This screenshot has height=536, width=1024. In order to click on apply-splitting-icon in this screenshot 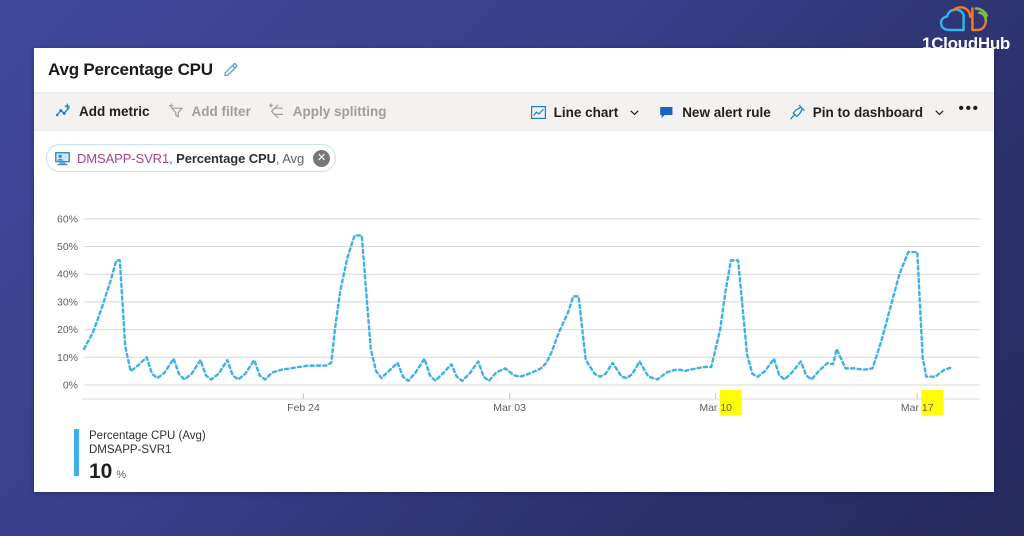, I will do `click(277, 111)`.